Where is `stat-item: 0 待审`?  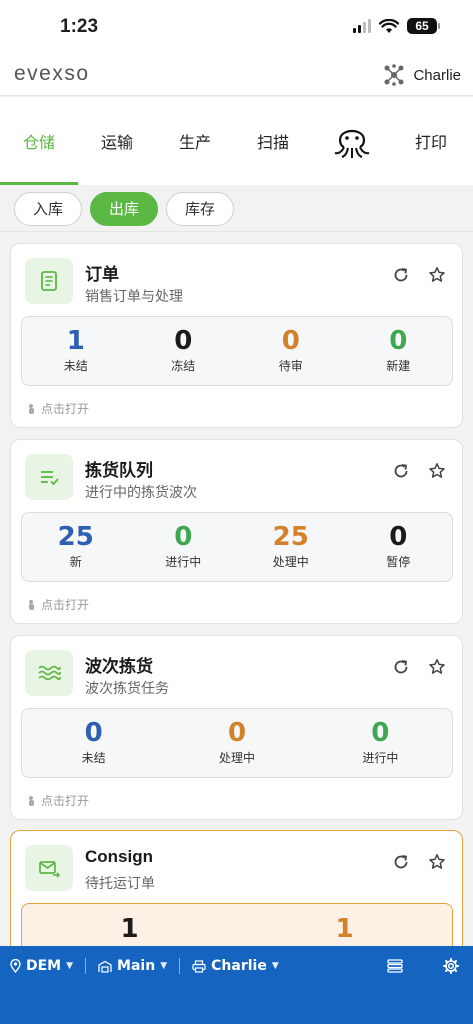 stat-item: 0 待审 is located at coordinates (291, 351).